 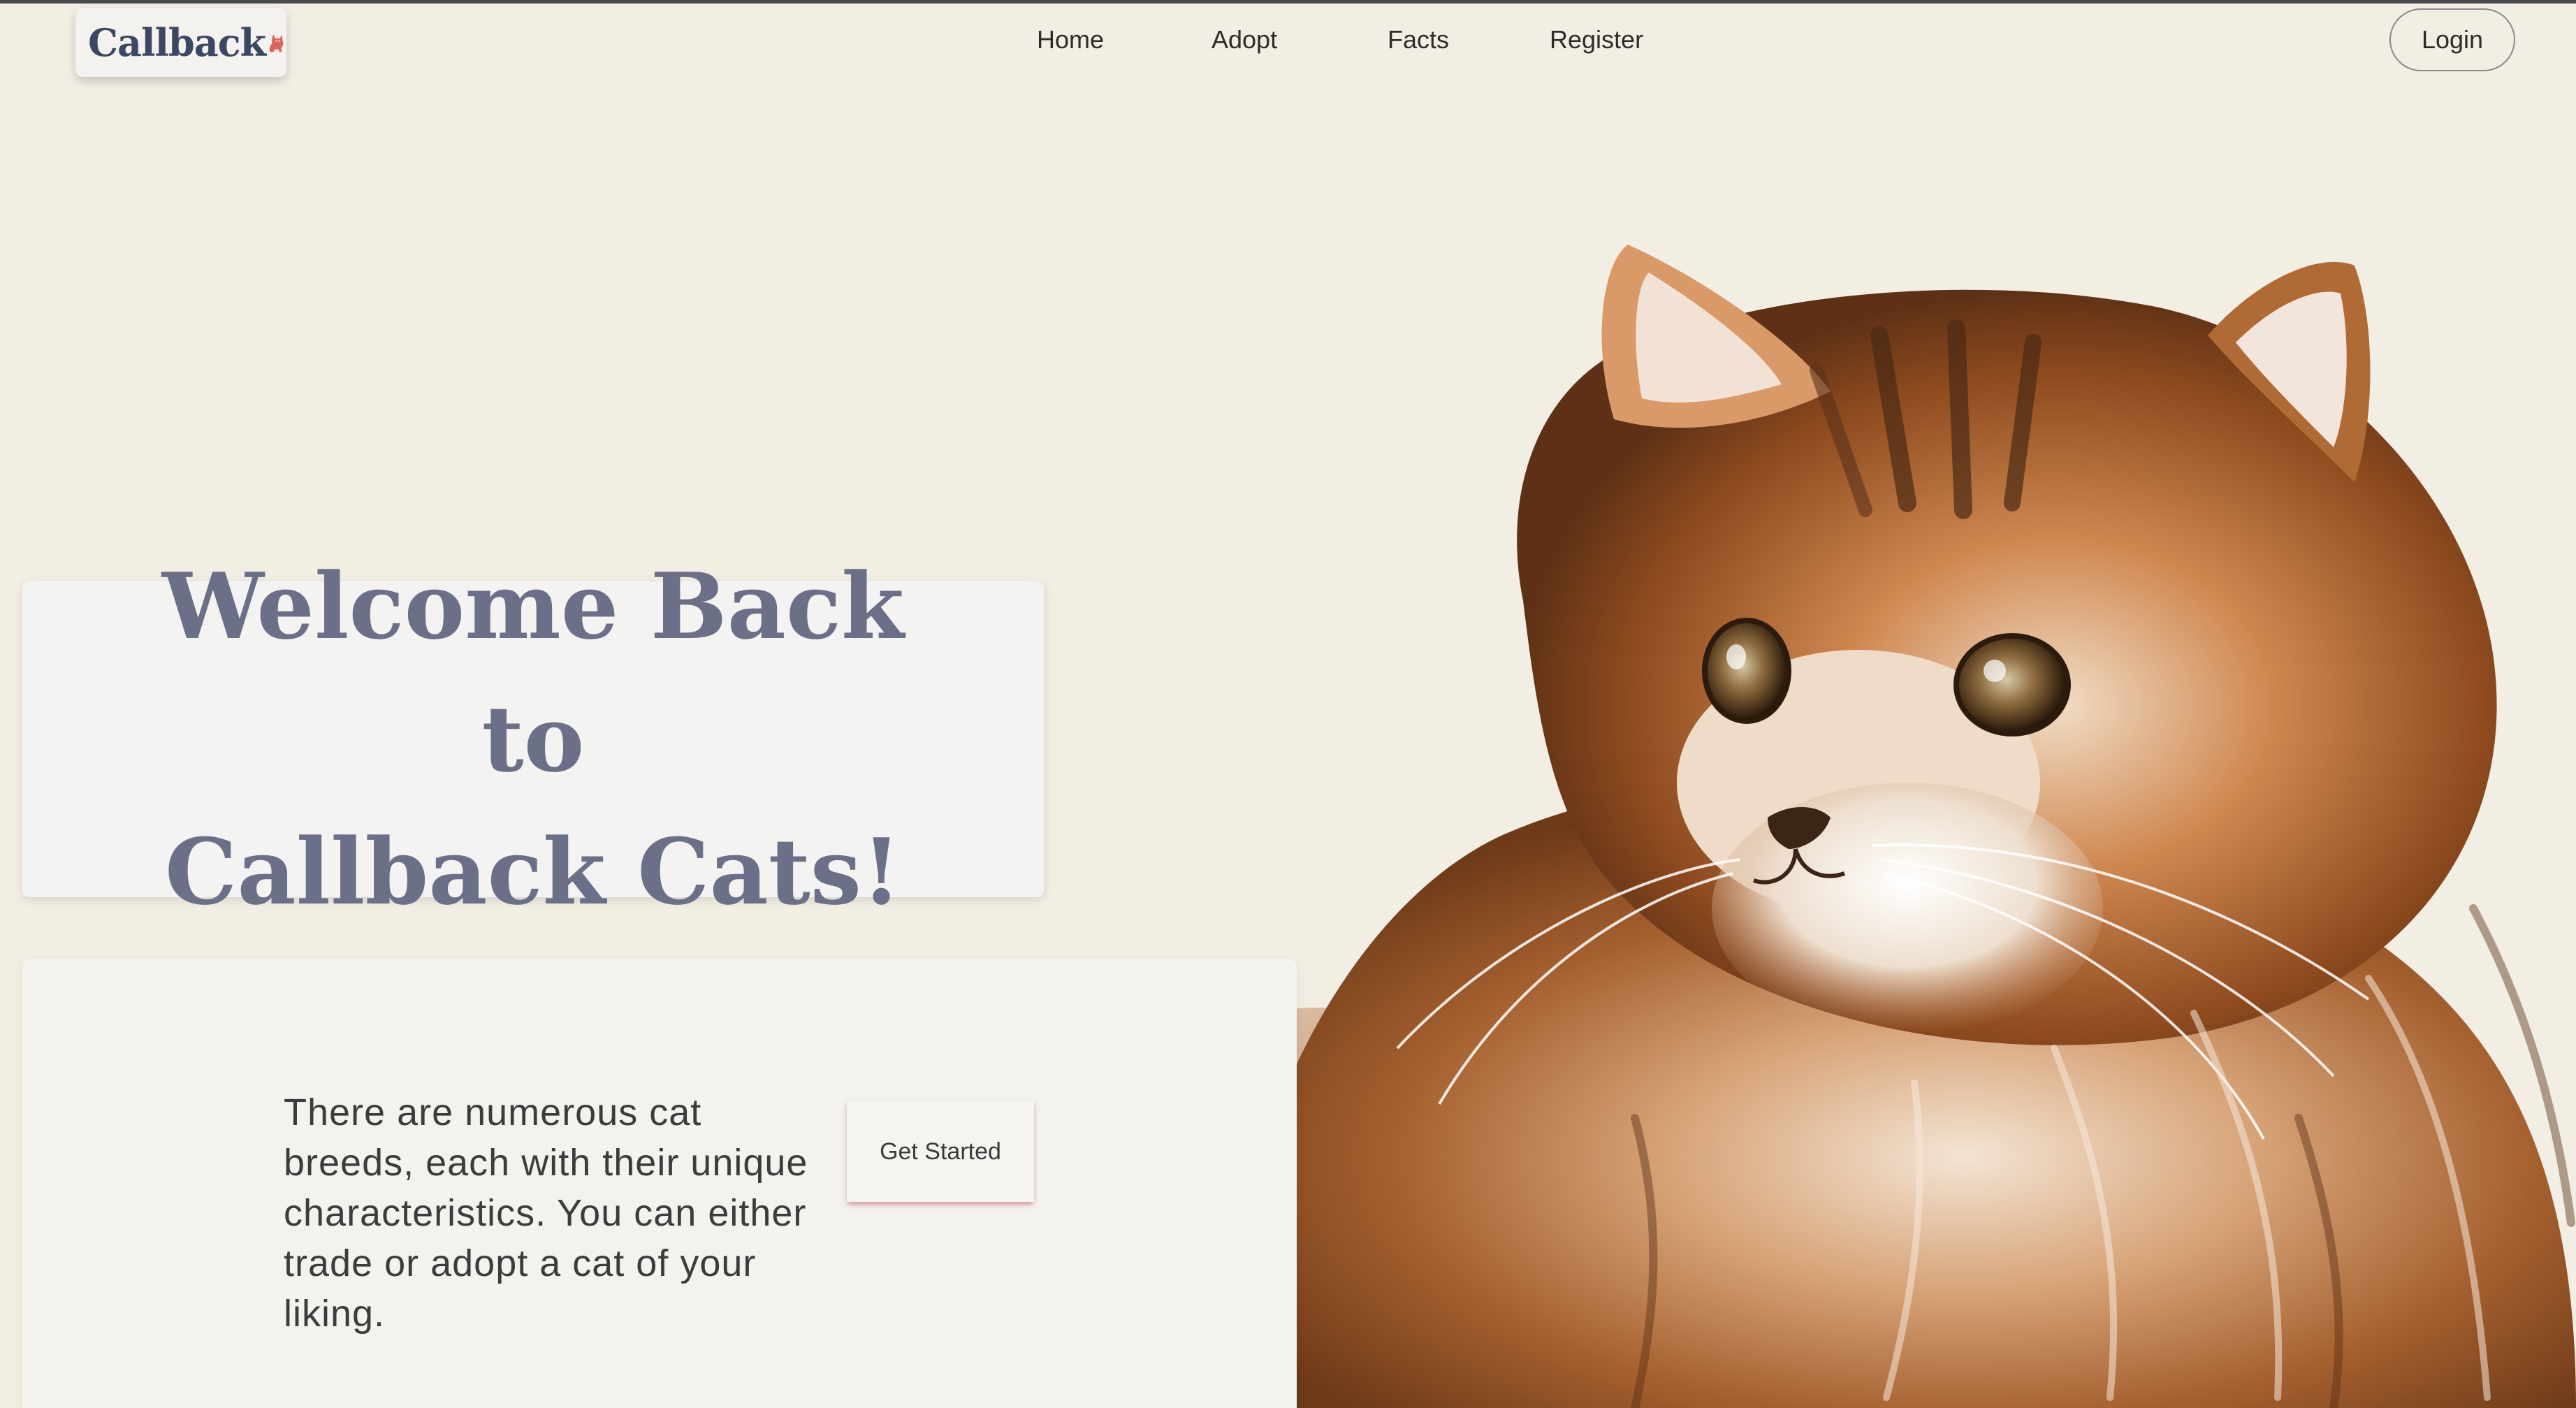 I want to click on login-button: Login, so click(x=2452, y=39).